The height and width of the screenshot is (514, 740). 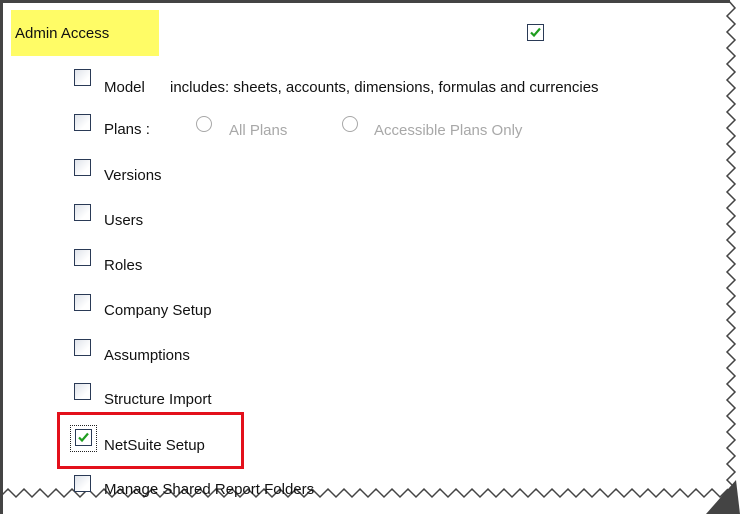 I want to click on assumptions-checkbox, so click(x=82, y=347).